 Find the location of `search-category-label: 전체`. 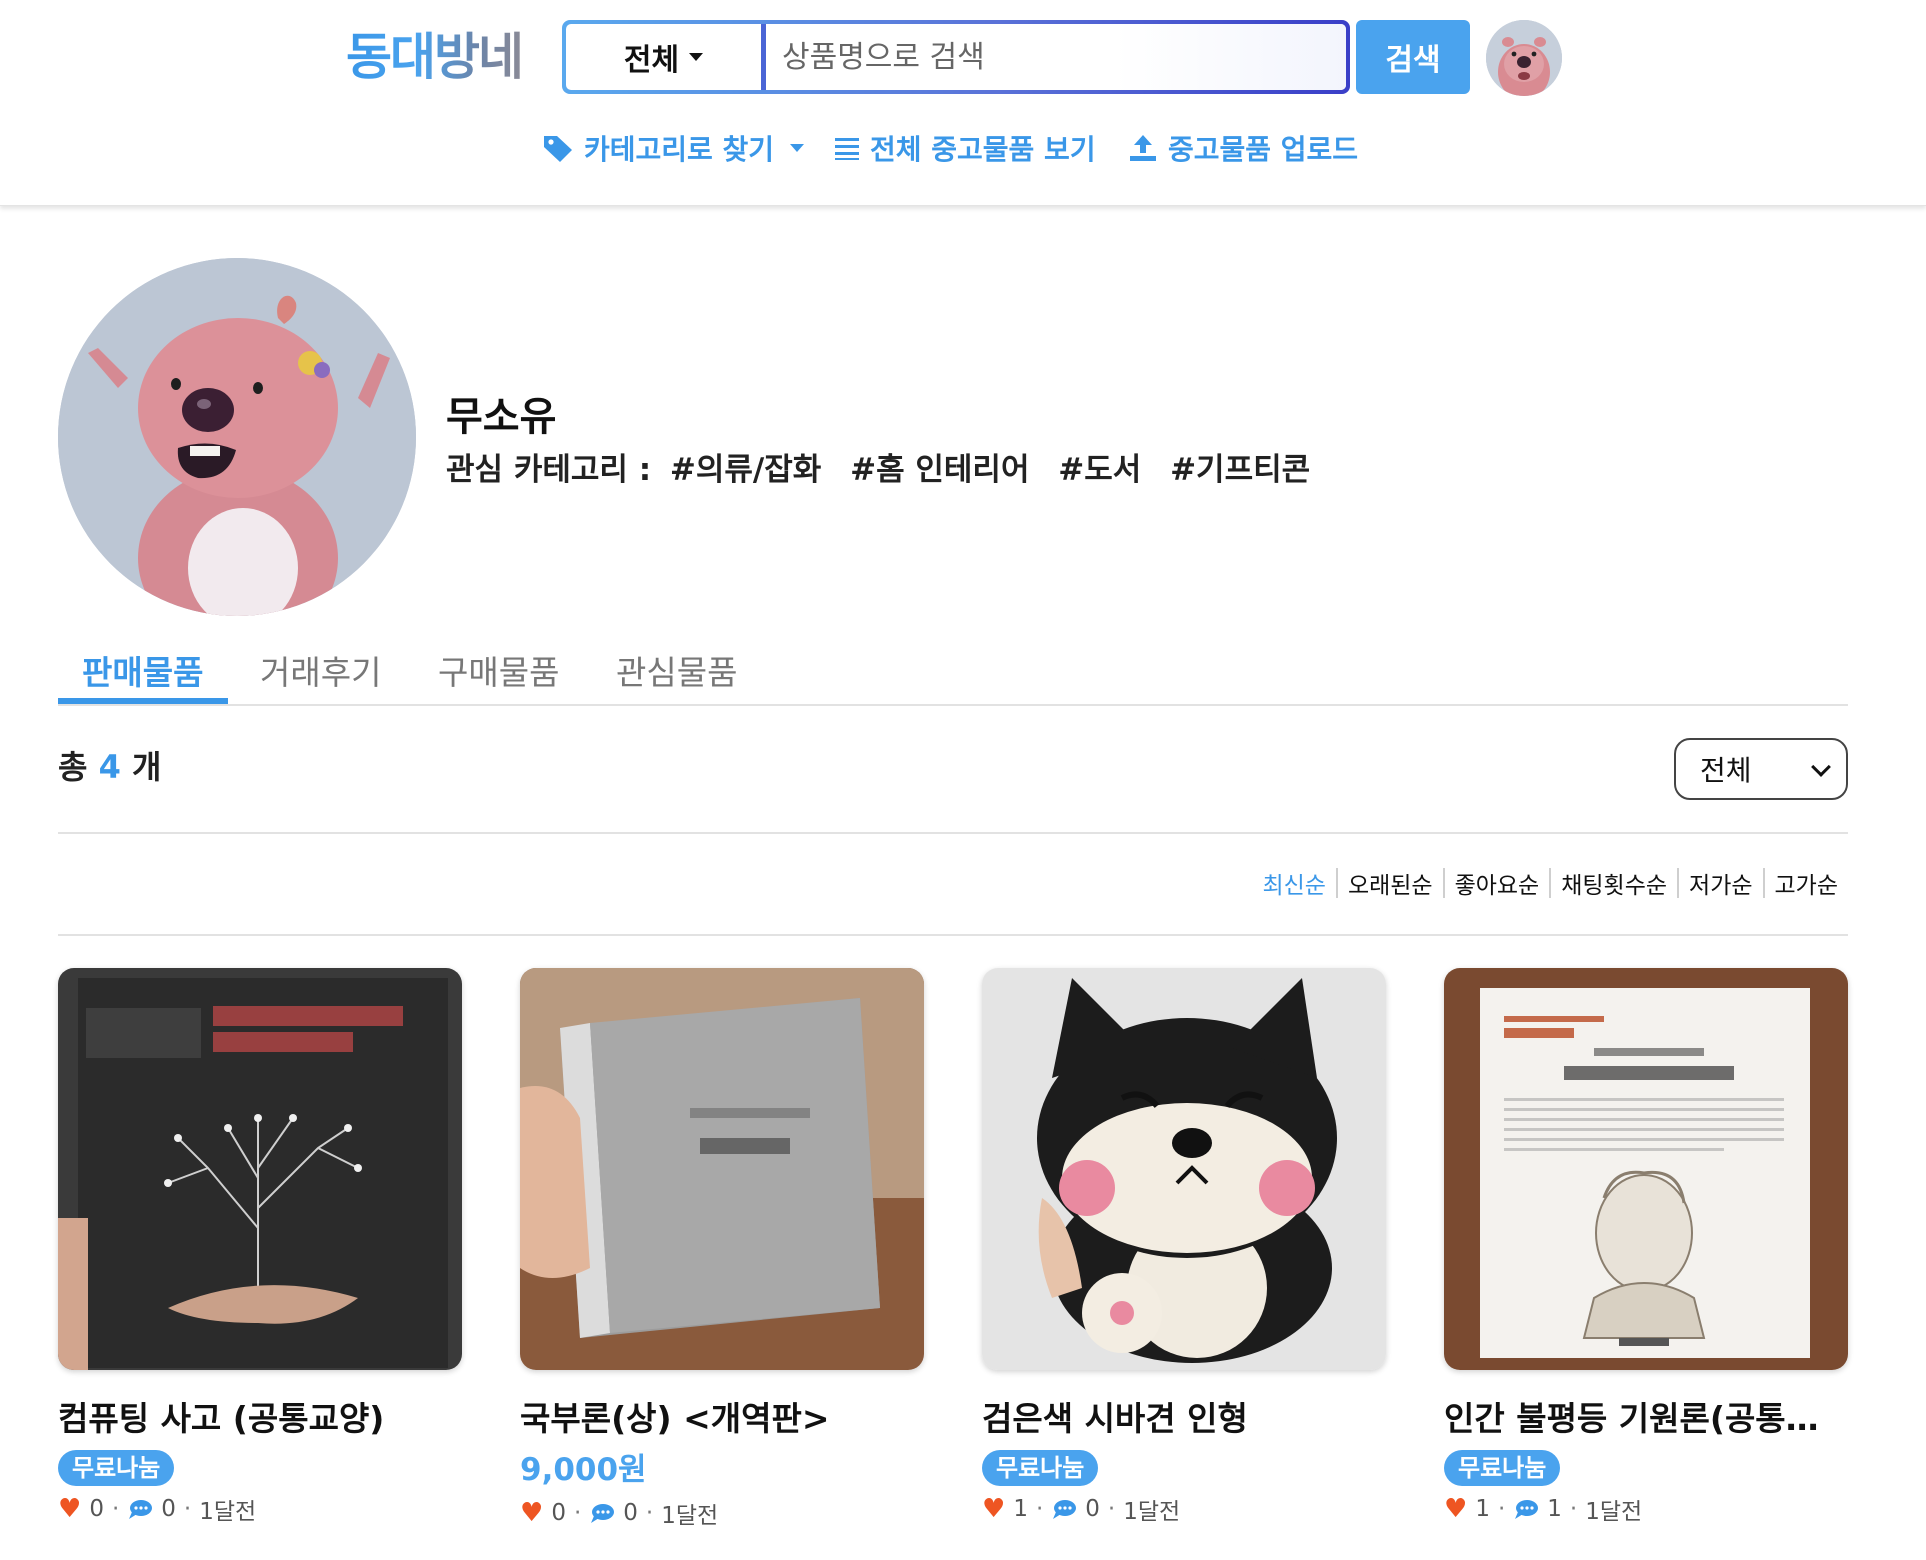

search-category-label: 전체 is located at coordinates (651, 60).